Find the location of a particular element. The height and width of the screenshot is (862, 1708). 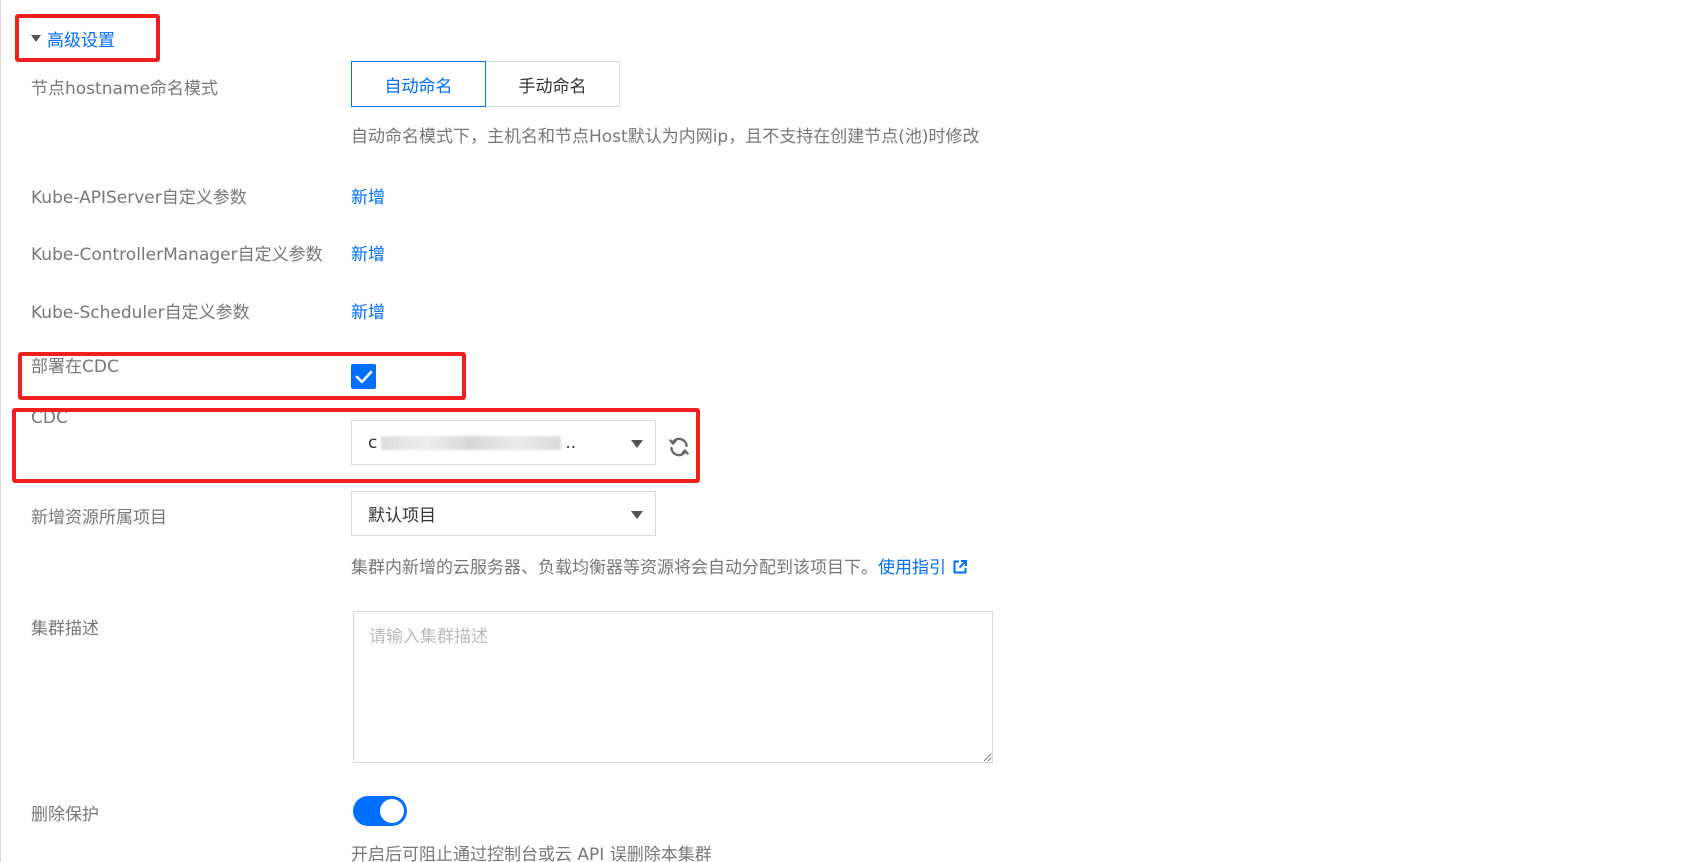

apiserver-add-link: 新增 is located at coordinates (368, 195).